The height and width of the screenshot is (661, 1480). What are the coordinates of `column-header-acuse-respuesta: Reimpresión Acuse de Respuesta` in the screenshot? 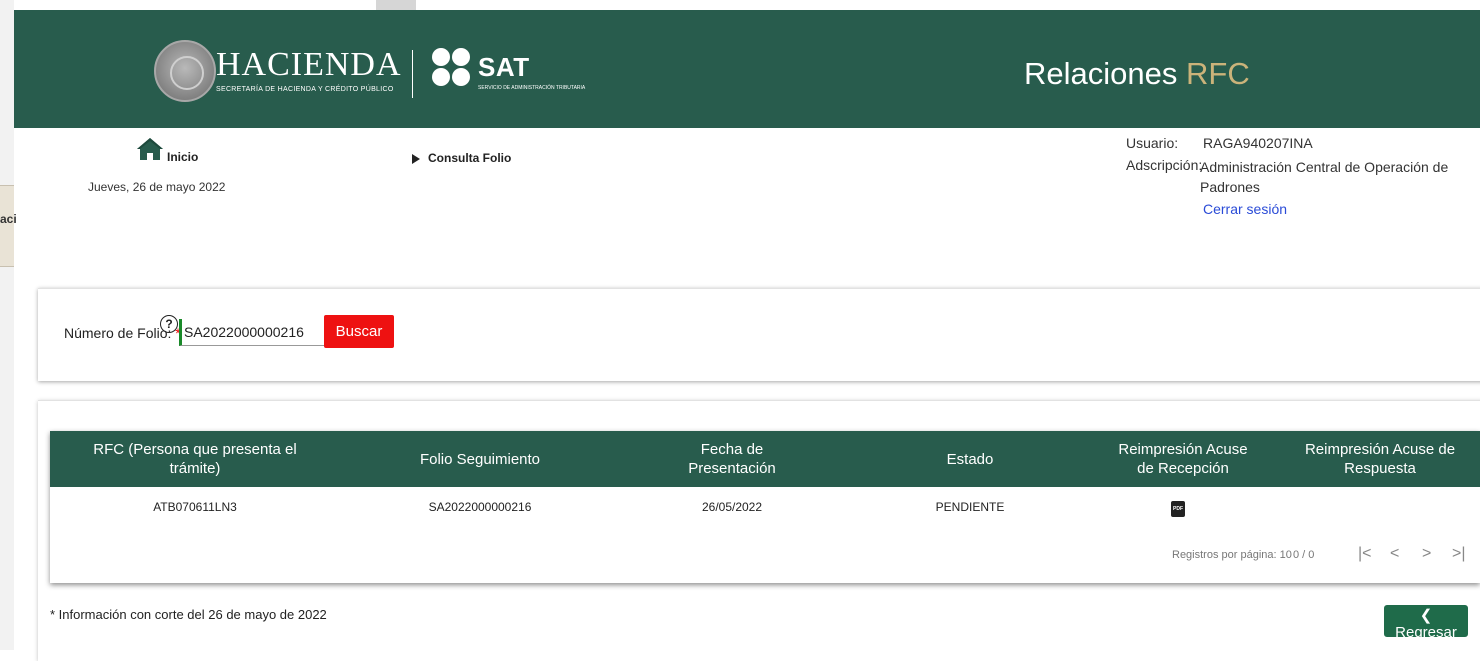 It's located at (1380, 459).